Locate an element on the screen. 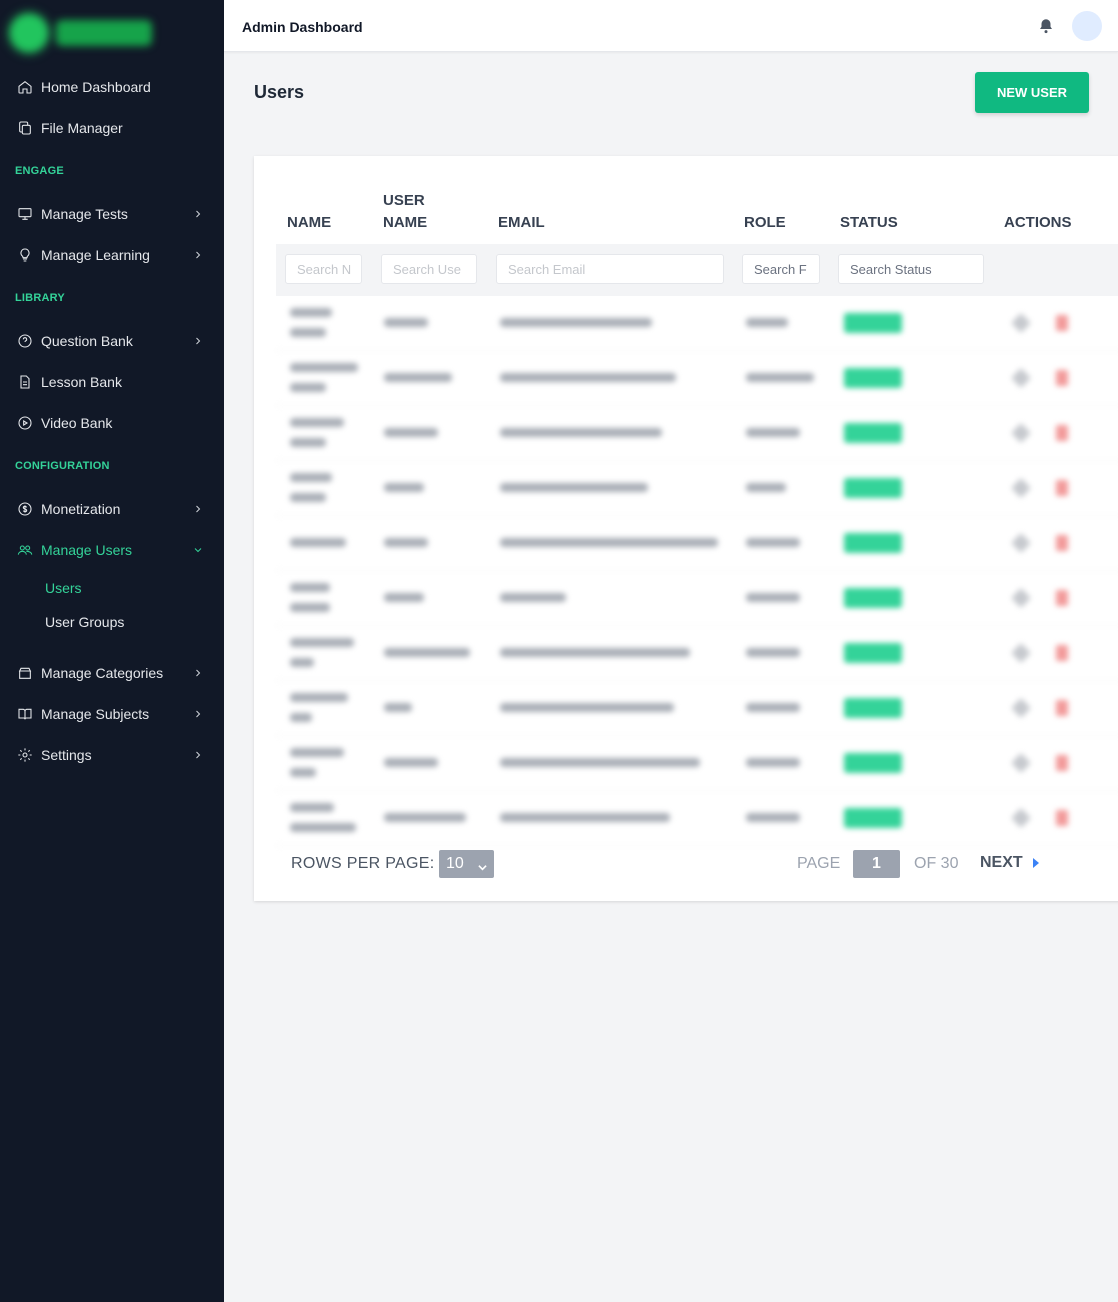 This screenshot has height=1302, width=1118. column-header-username-line2: NAME is located at coordinates (405, 222).